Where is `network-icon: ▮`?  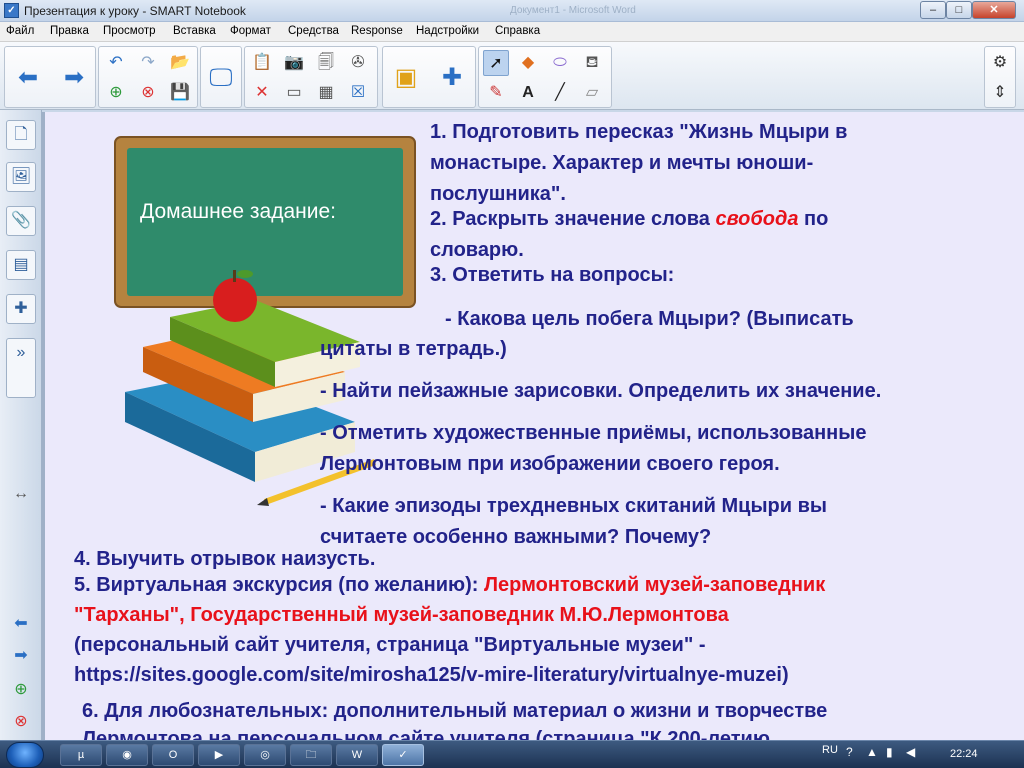 network-icon: ▮ is located at coordinates (889, 752).